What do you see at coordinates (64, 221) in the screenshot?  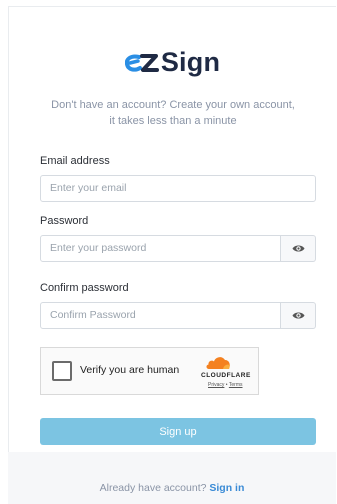 I see `password-label: Password` at bounding box center [64, 221].